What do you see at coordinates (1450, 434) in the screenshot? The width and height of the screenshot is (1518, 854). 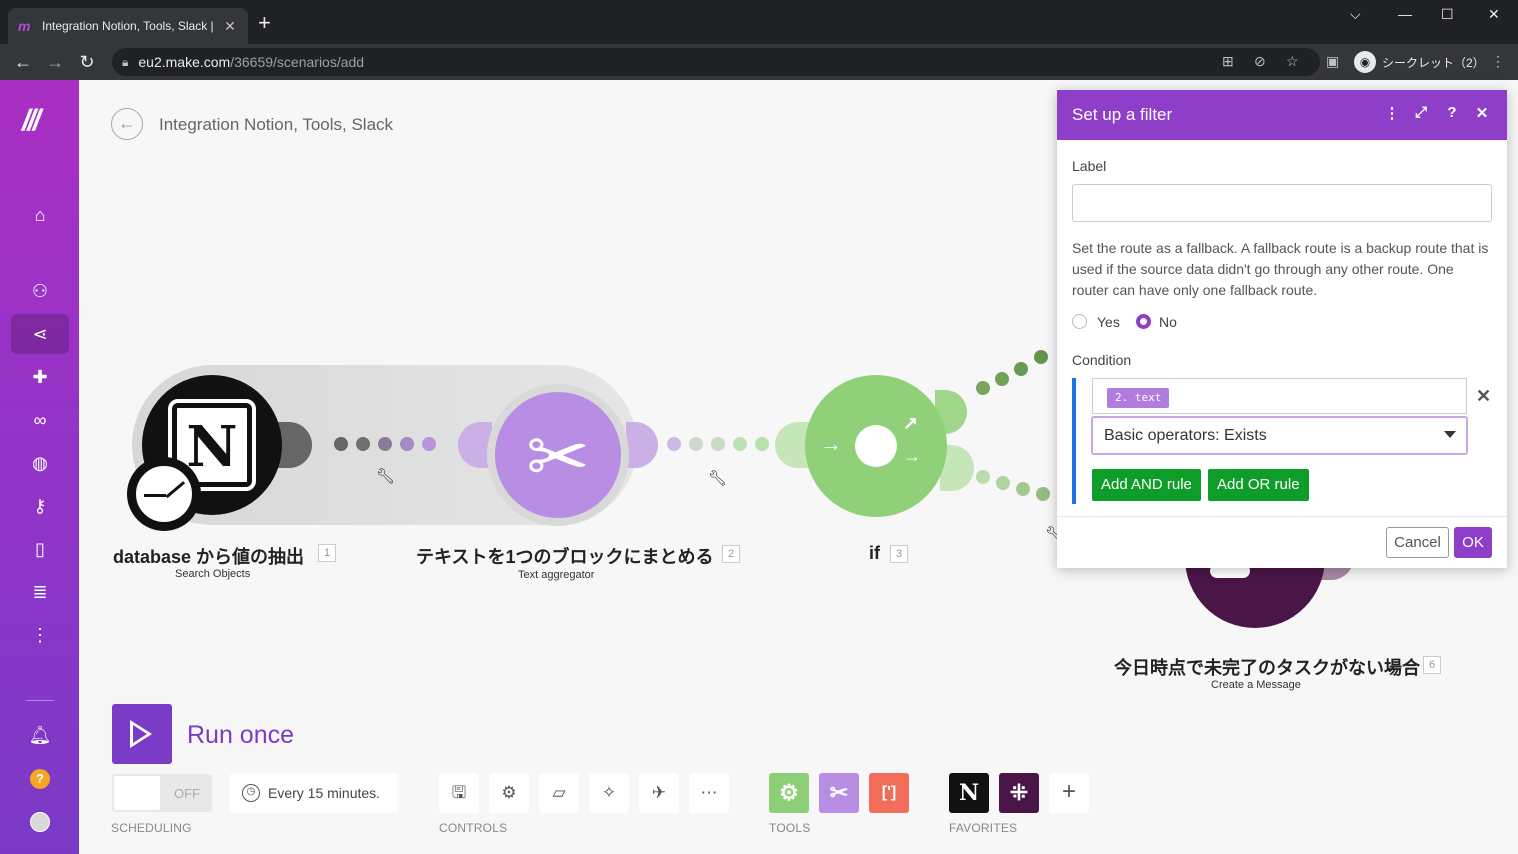 I see `chevron-down-icon` at bounding box center [1450, 434].